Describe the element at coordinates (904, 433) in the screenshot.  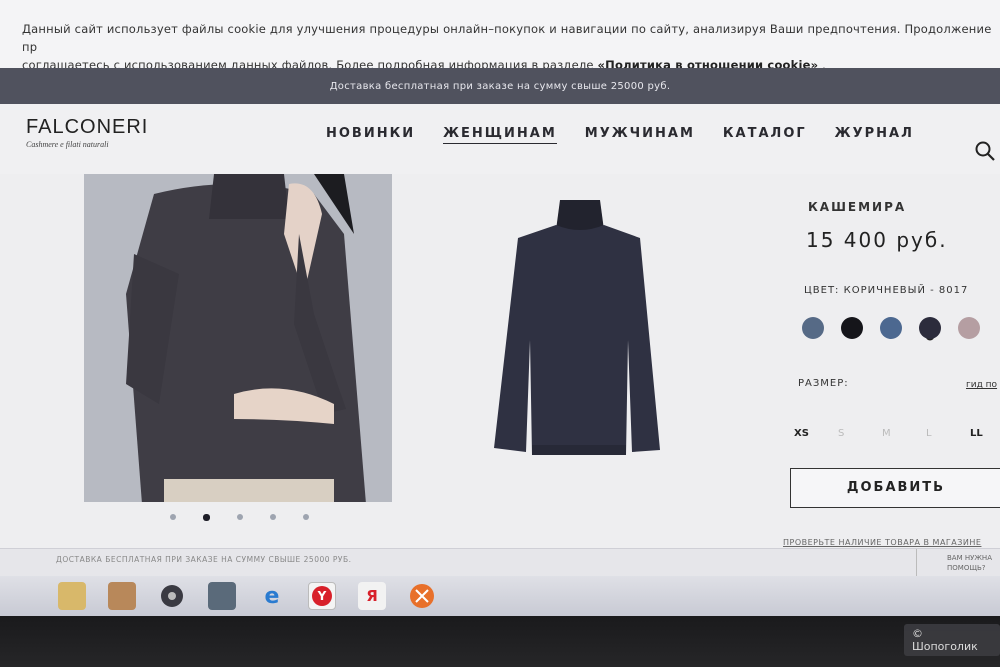
I see `size-option-m: M` at that location.